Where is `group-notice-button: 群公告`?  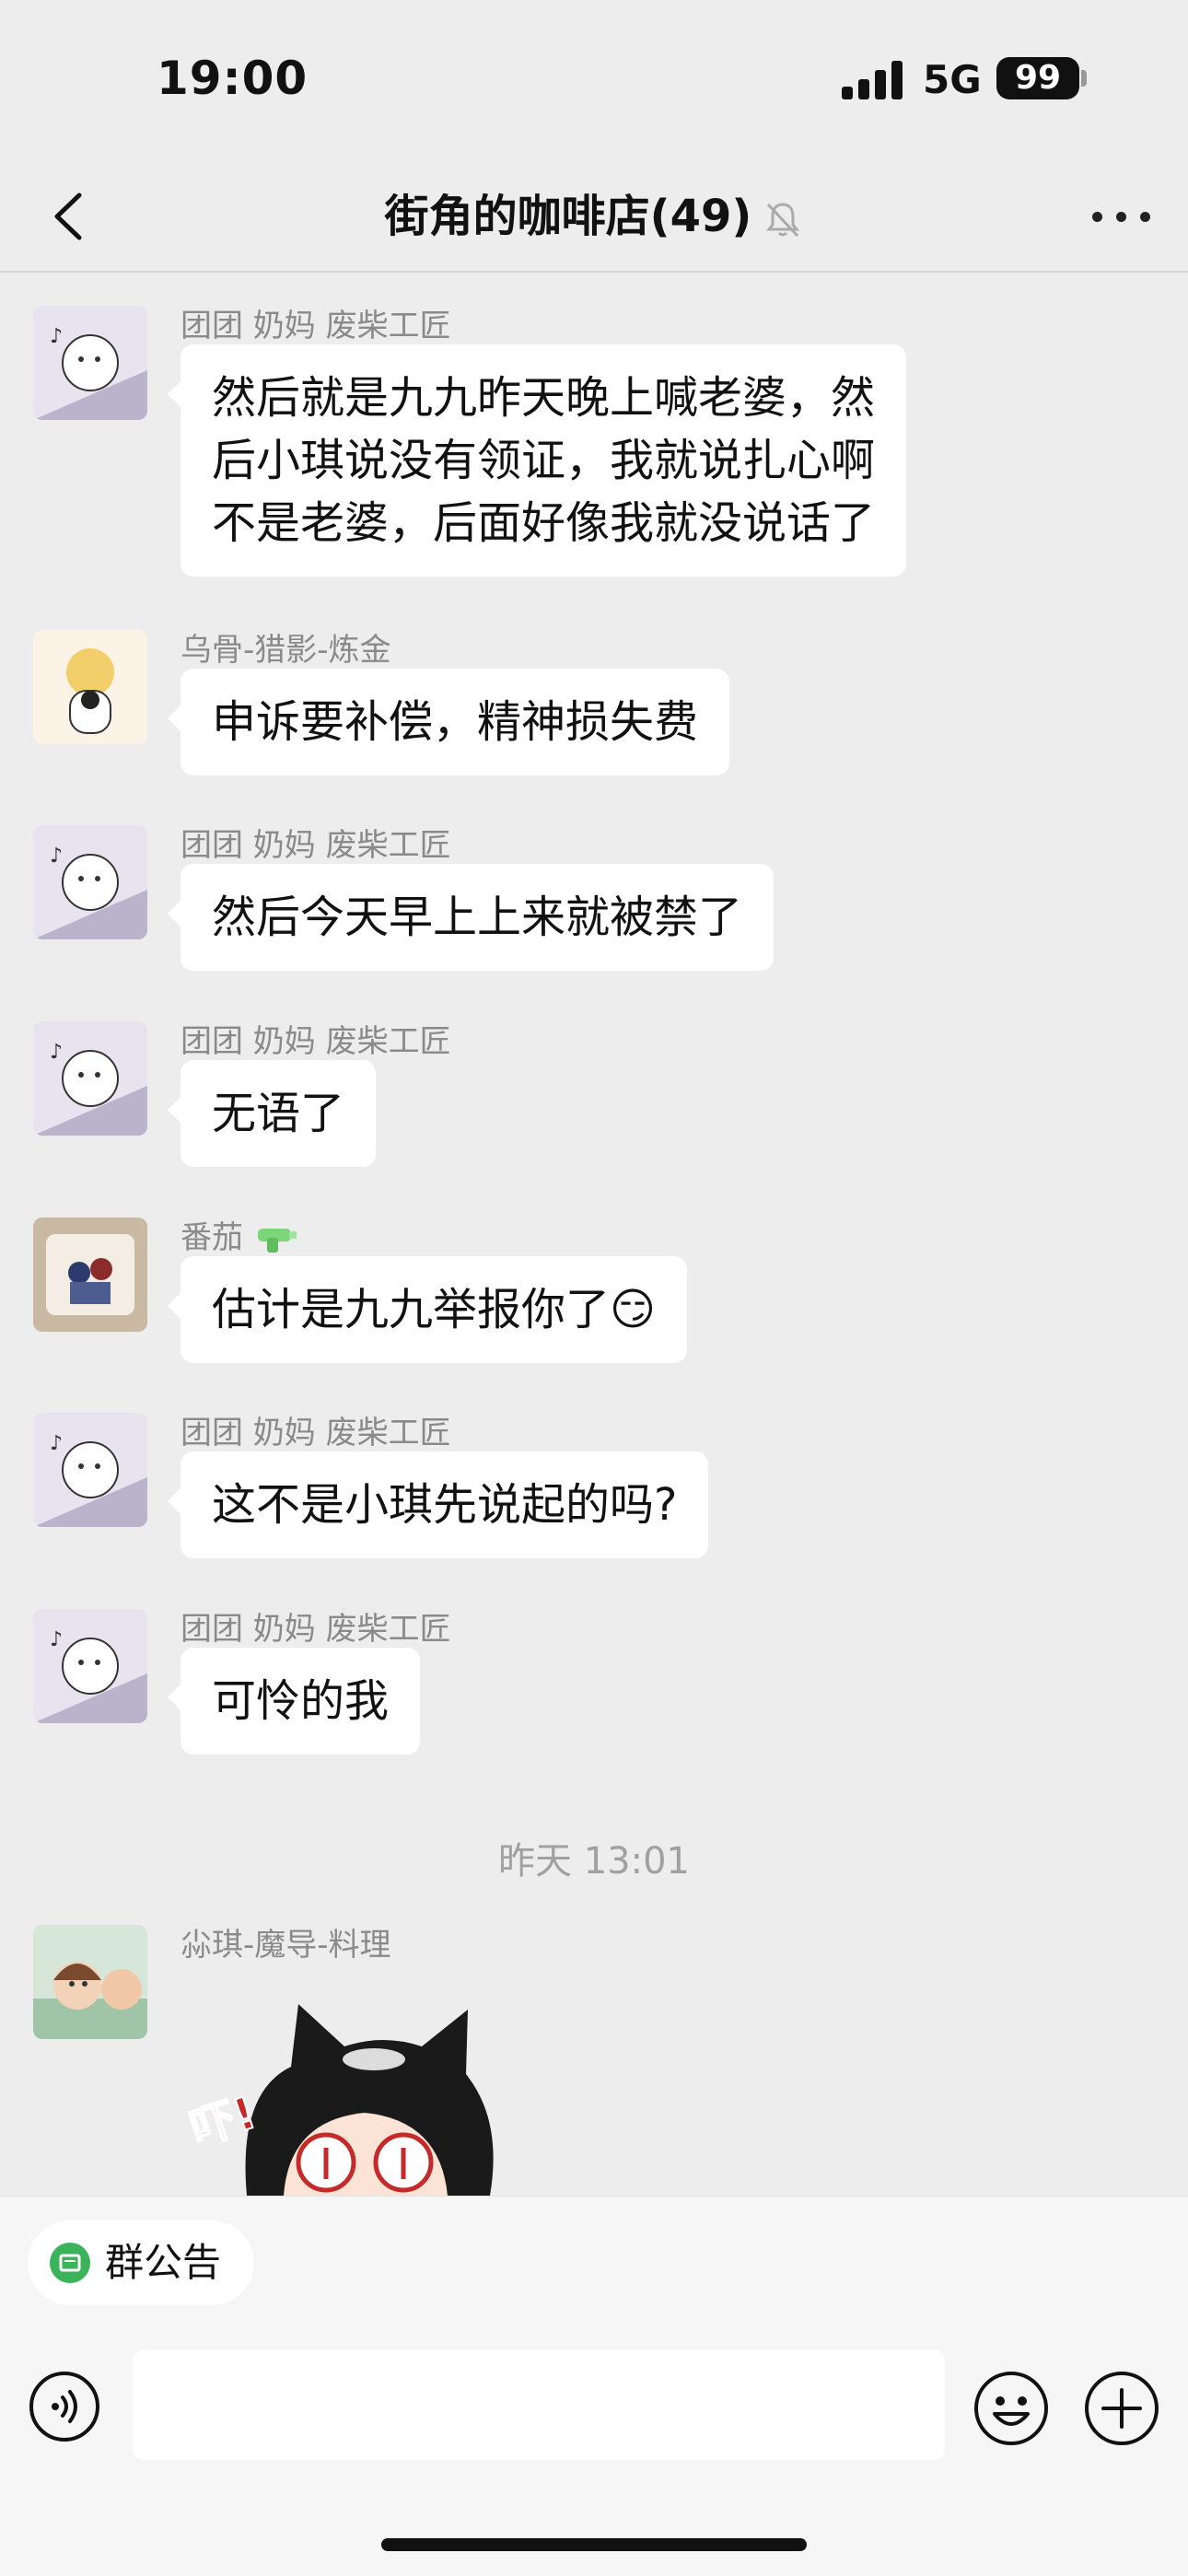
group-notice-button: 群公告 is located at coordinates (141, 2262).